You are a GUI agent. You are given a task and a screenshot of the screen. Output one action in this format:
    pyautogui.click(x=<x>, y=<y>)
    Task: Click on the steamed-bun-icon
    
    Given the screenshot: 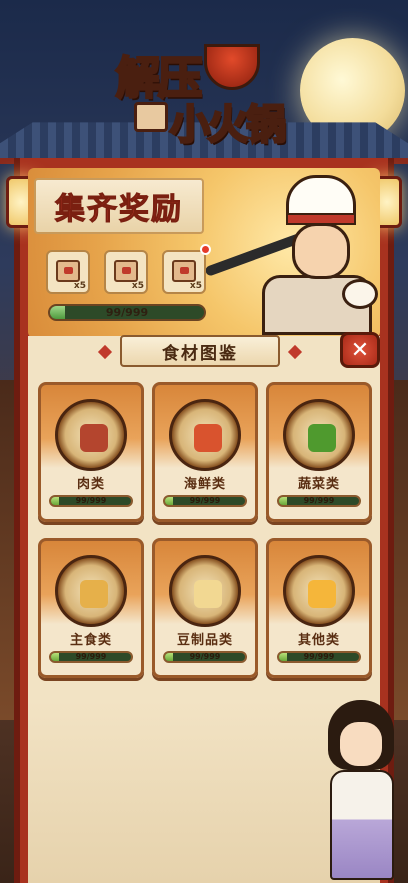 What is the action you would take?
    pyautogui.click(x=360, y=294)
    